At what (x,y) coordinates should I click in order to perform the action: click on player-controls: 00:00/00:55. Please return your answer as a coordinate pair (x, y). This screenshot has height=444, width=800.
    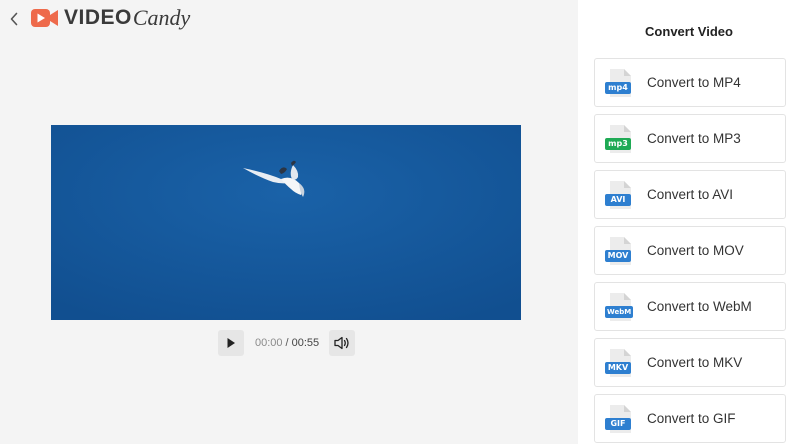
    Looking at the image, I should click on (287, 343).